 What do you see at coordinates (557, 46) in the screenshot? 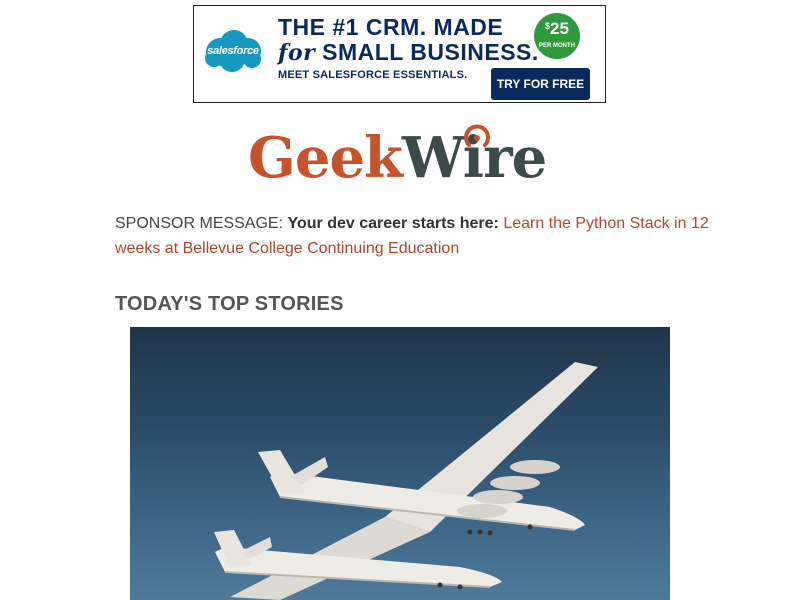
I see `price-period: PER MONTH` at bounding box center [557, 46].